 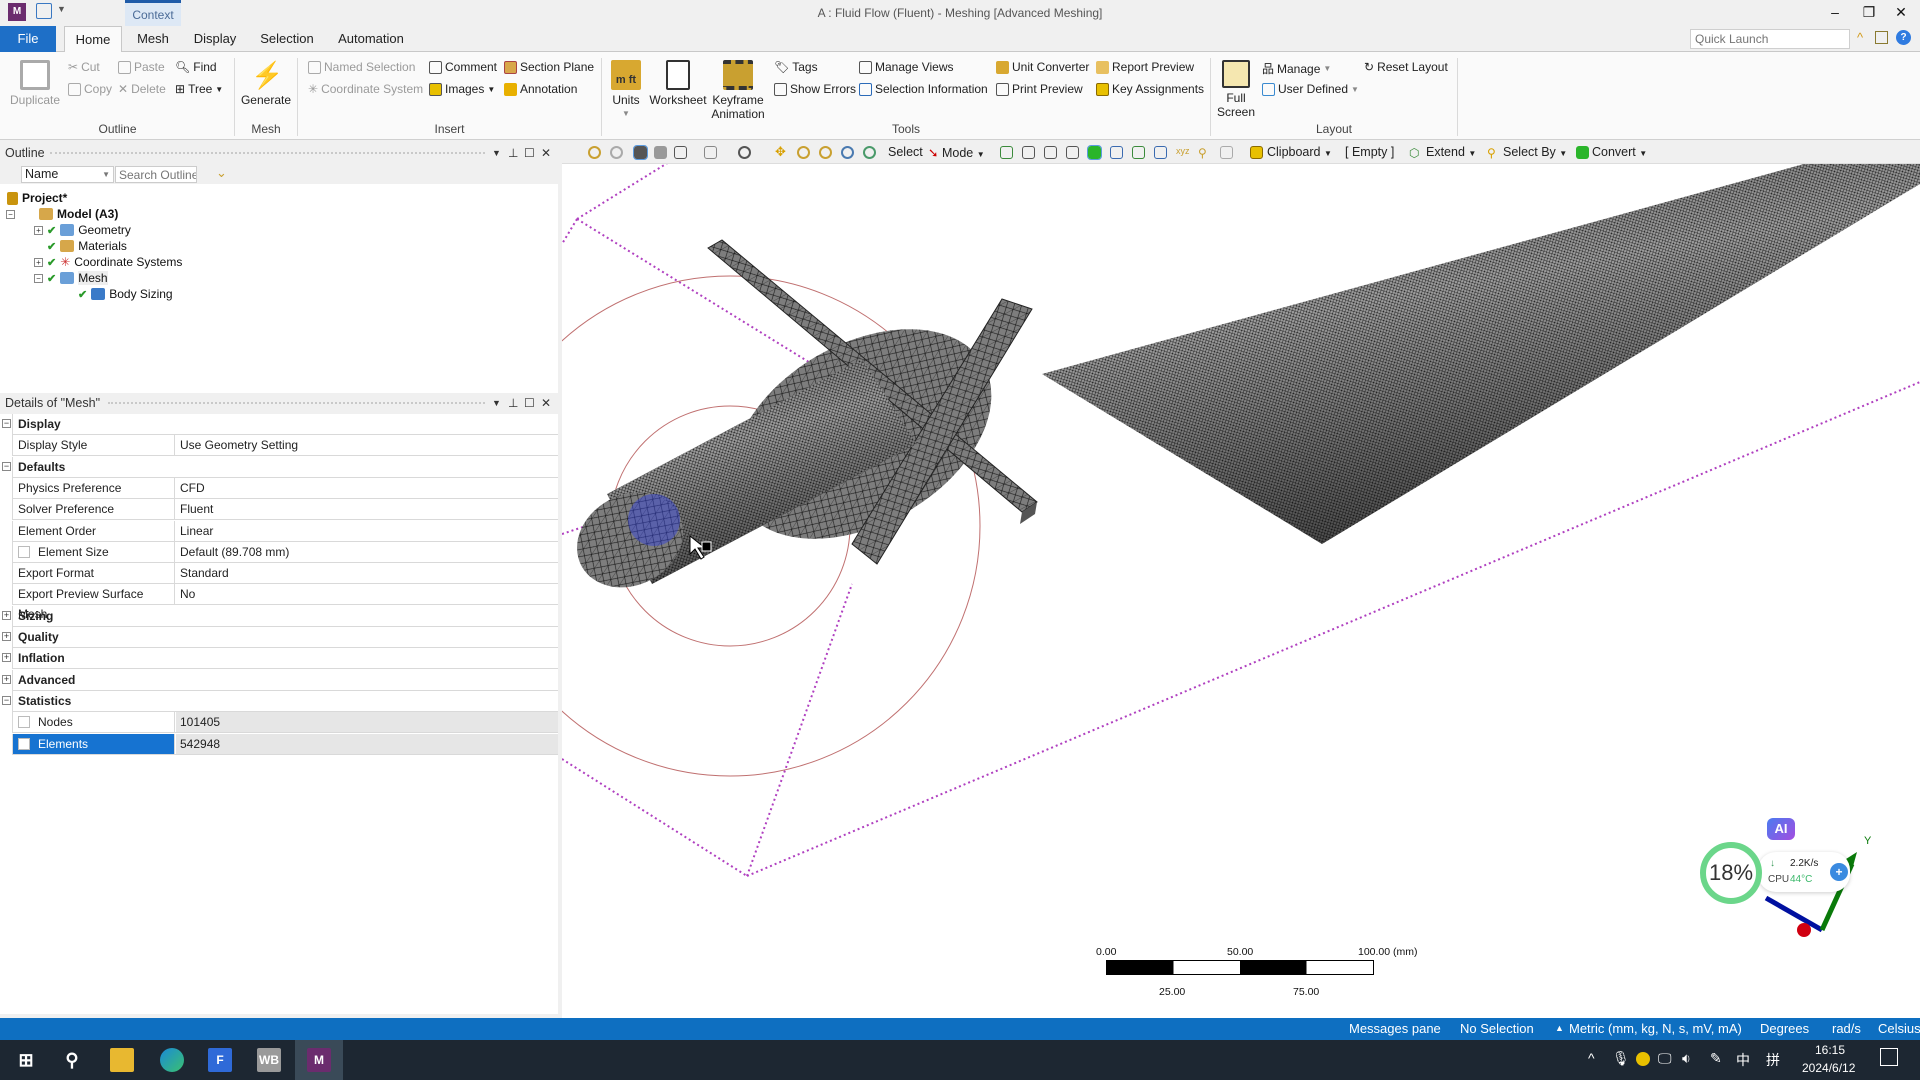 I want to click on volume-icon: 🔉︎, so click(x=1686, y=1058).